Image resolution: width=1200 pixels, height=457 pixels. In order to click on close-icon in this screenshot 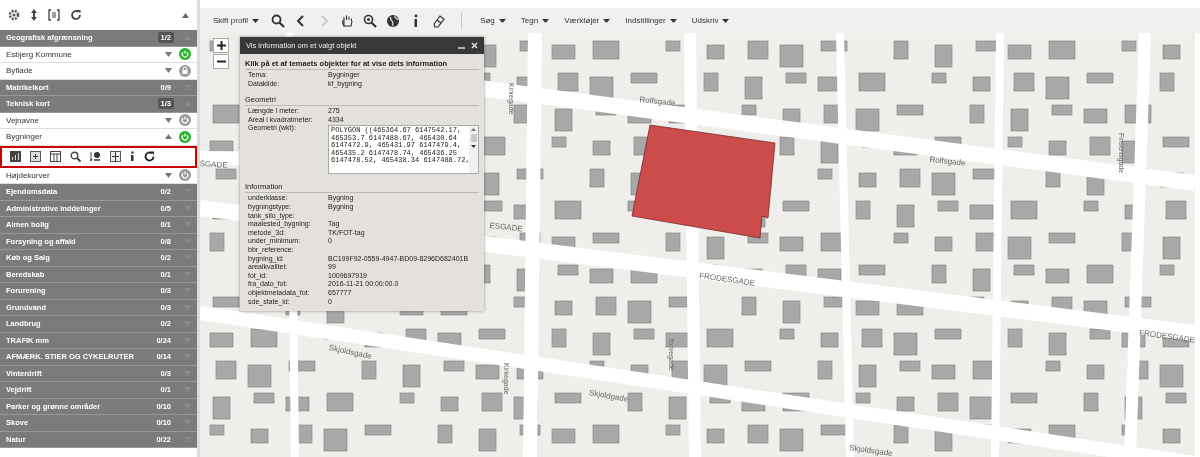, I will do `click(474, 45)`.